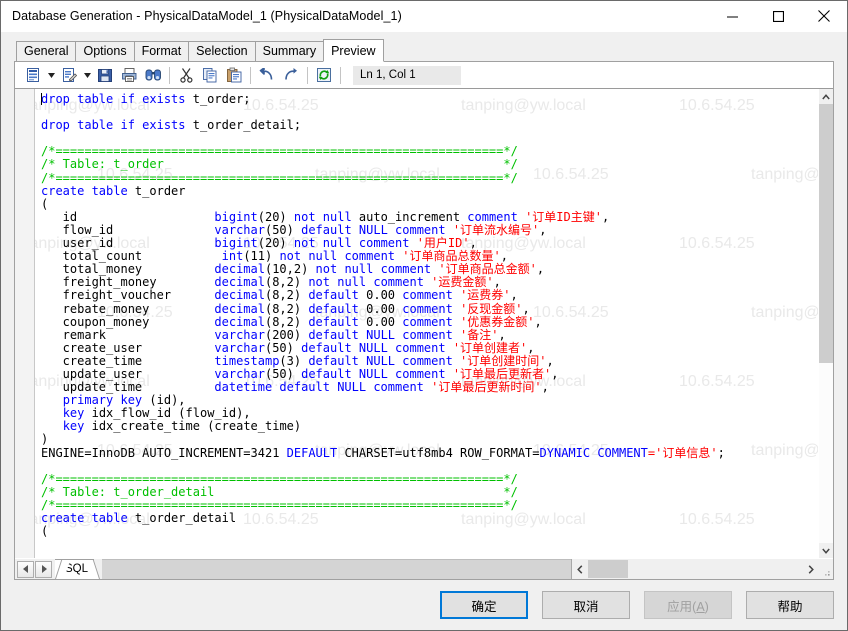 The width and height of the screenshot is (848, 631). What do you see at coordinates (826, 550) in the screenshot?
I see `scroll-down-button` at bounding box center [826, 550].